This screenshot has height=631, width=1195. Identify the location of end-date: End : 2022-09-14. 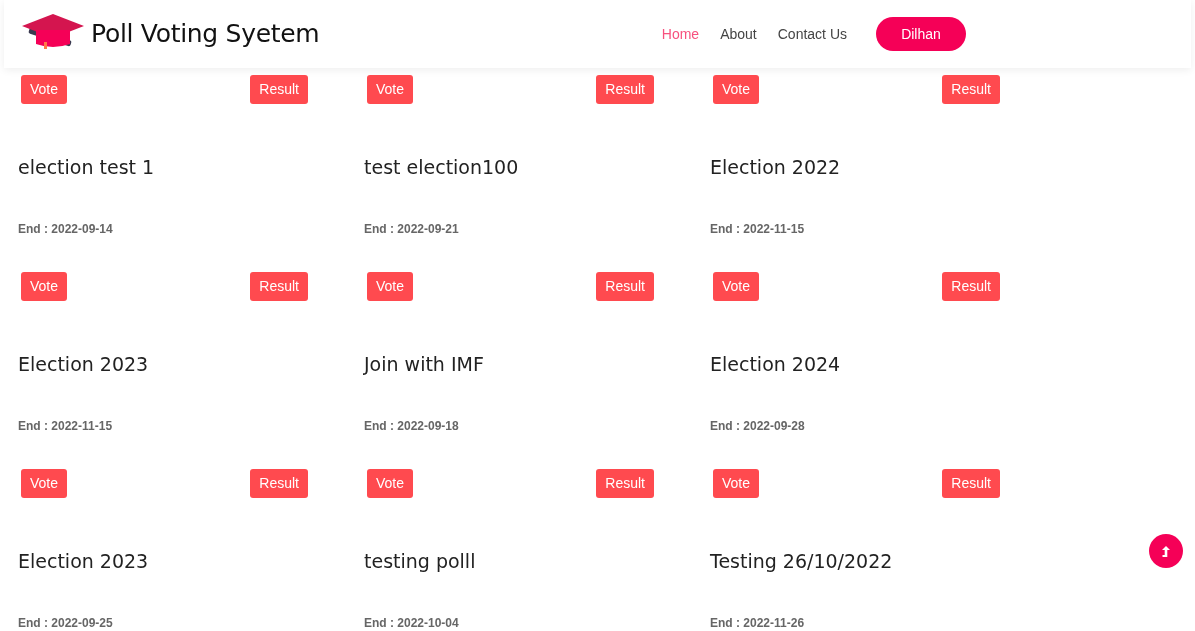
(66, 229).